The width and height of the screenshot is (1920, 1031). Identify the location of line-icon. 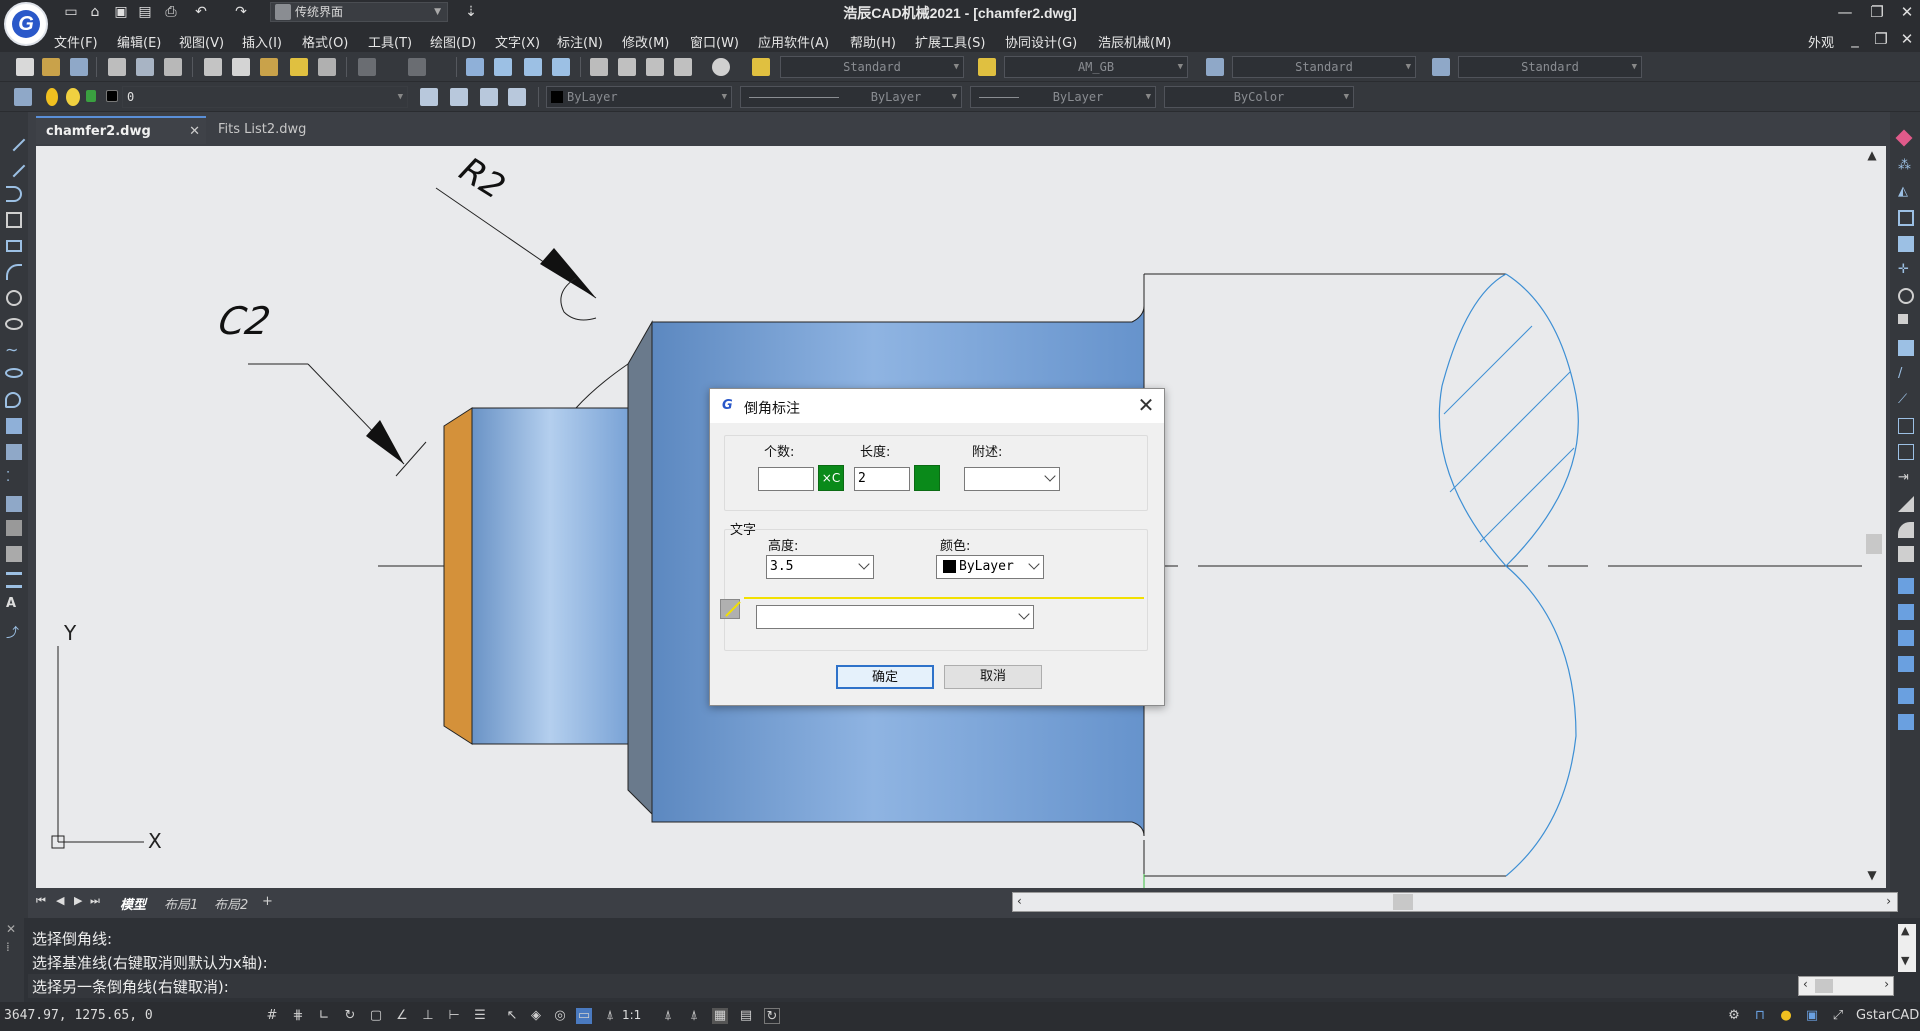
(14, 140).